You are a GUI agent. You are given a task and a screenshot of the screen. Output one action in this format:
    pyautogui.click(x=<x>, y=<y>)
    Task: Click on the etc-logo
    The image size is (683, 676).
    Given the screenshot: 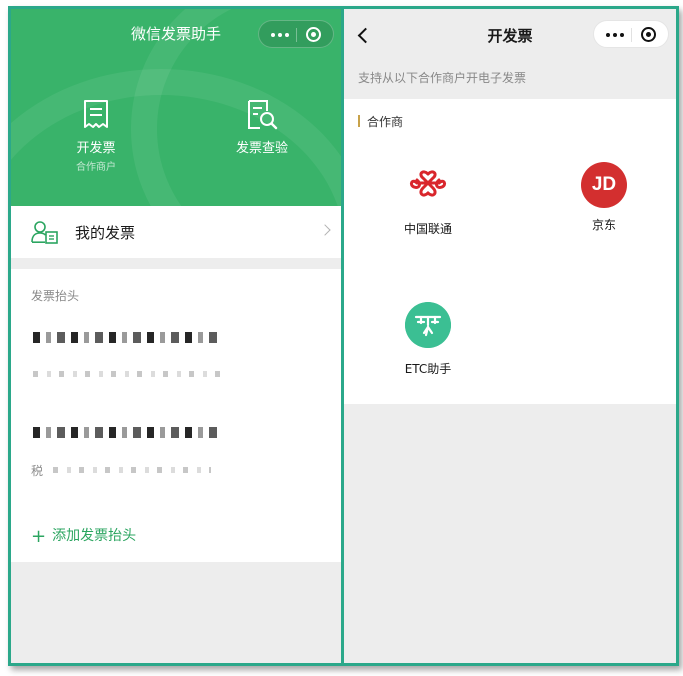 What is the action you would take?
    pyautogui.click(x=428, y=325)
    